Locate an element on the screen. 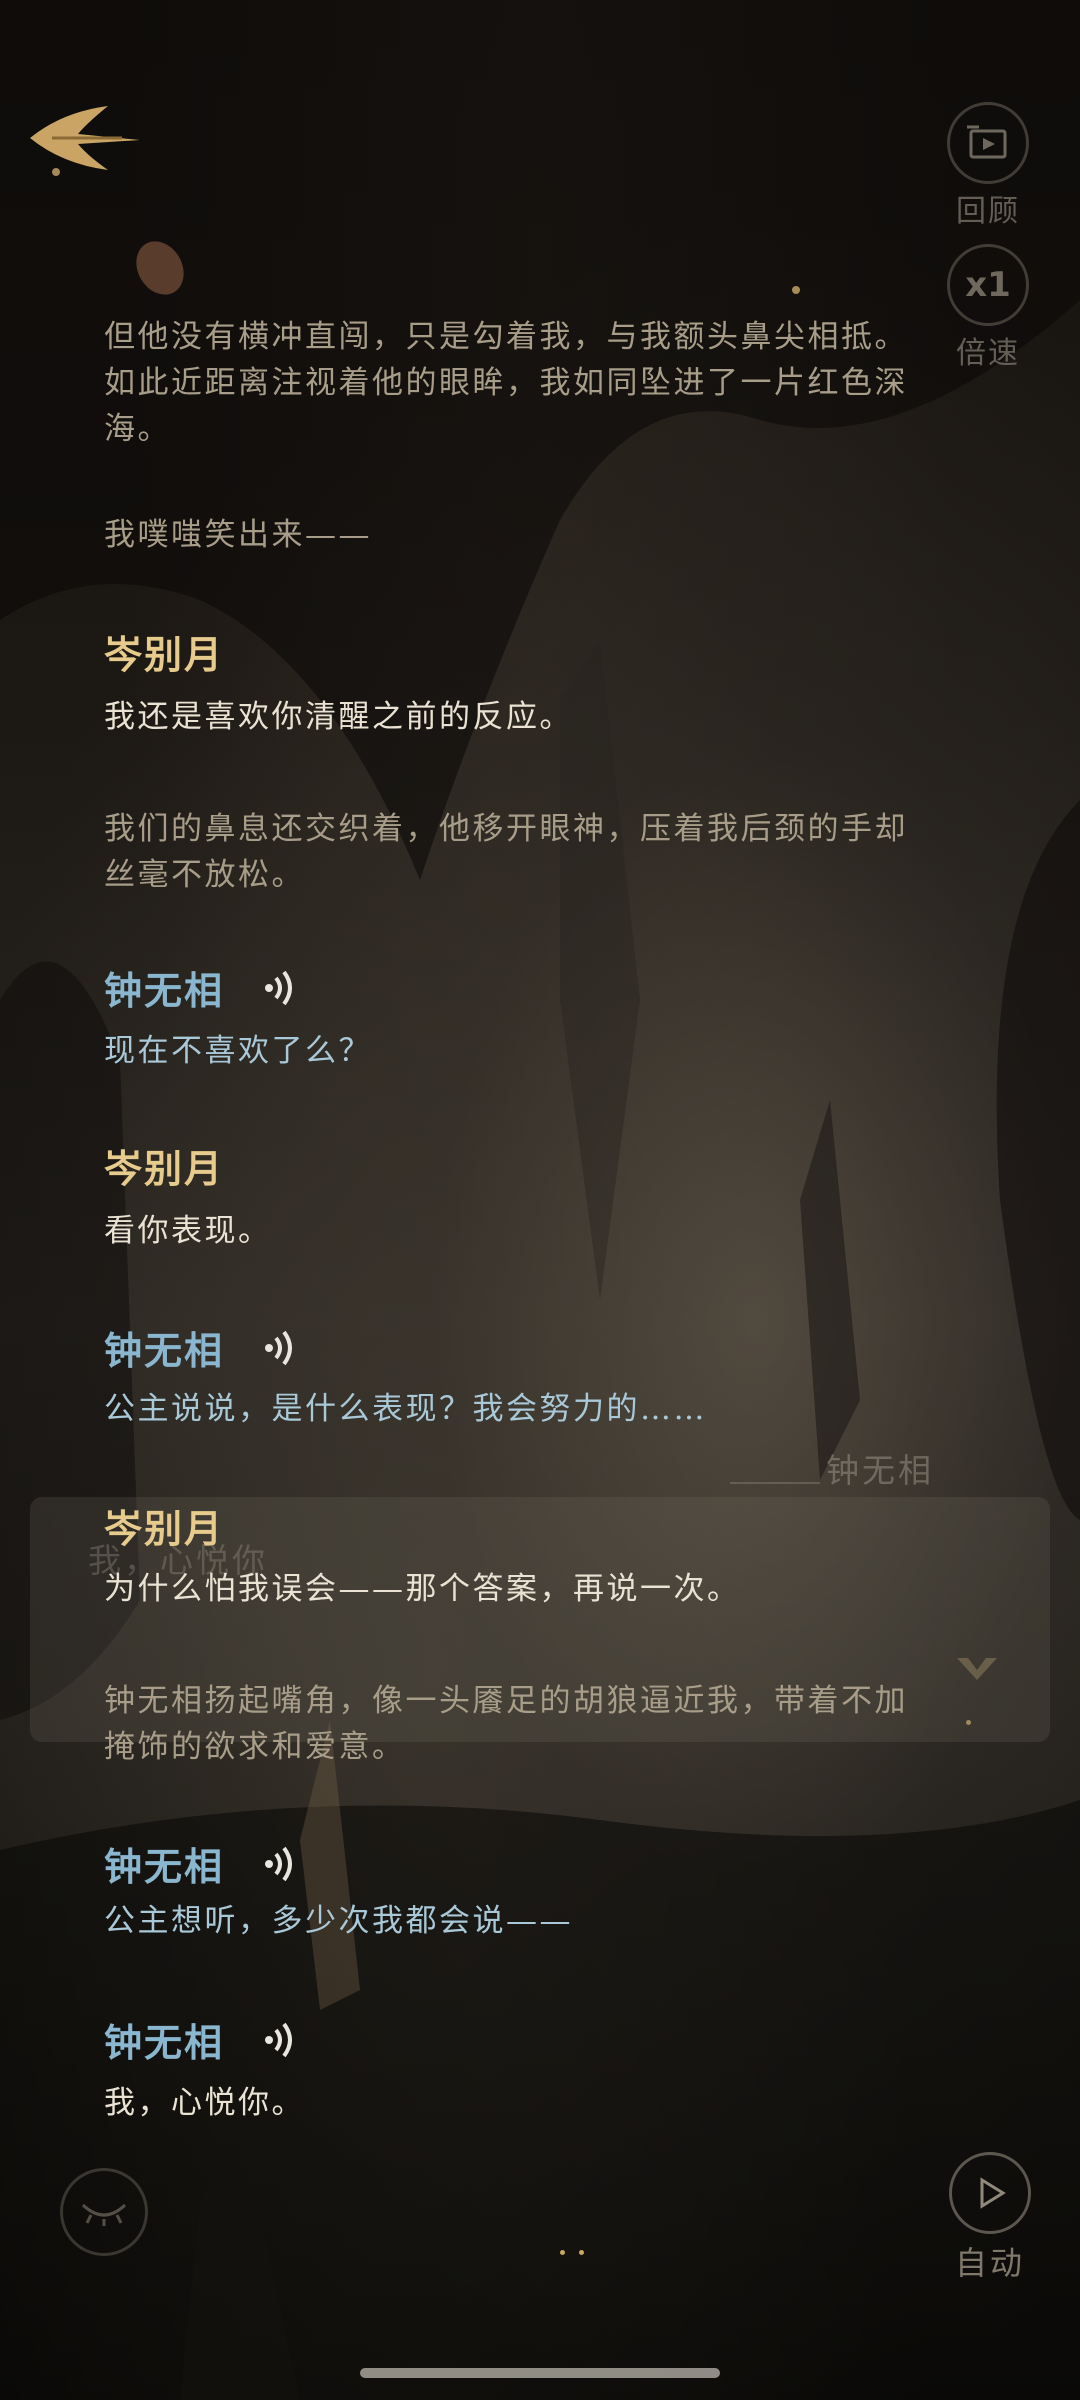 This screenshot has height=2400, width=1080. narration-line: 我们的鼻息还交织着，他移开眼神，压着我后颈的手却丝毫不放松。 is located at coordinates (506, 852).